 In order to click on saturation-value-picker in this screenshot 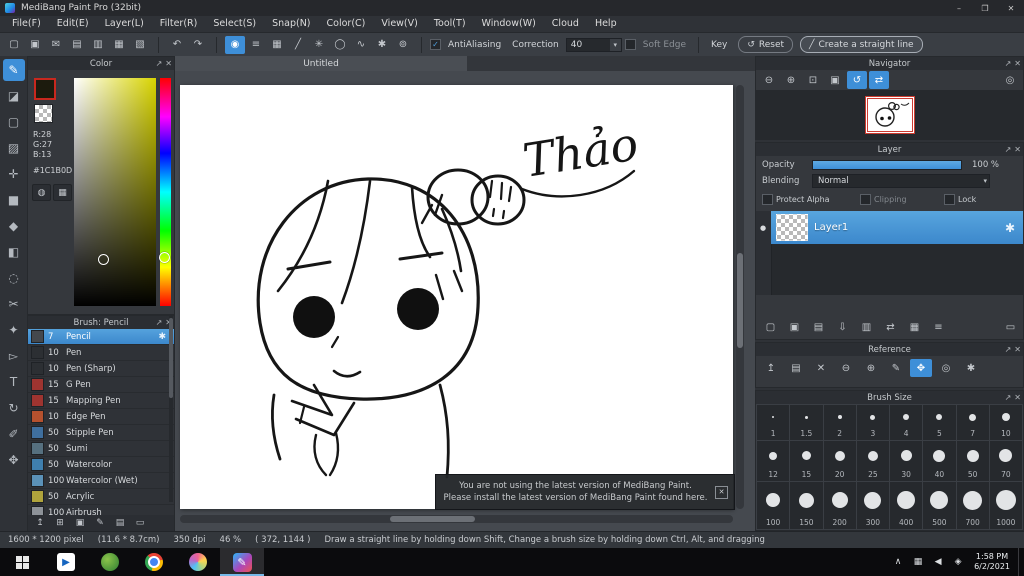, I will do `click(115, 192)`.